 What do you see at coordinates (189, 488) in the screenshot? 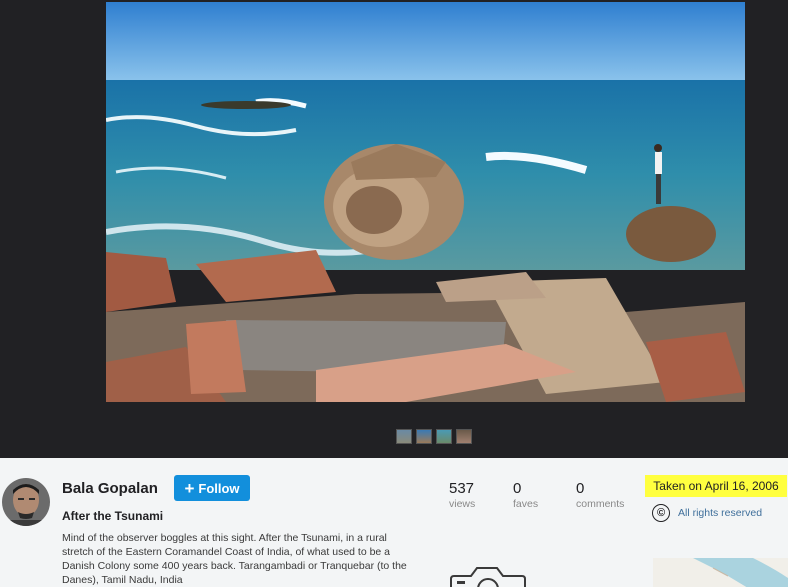
I see `plus-icon: +` at bounding box center [189, 488].